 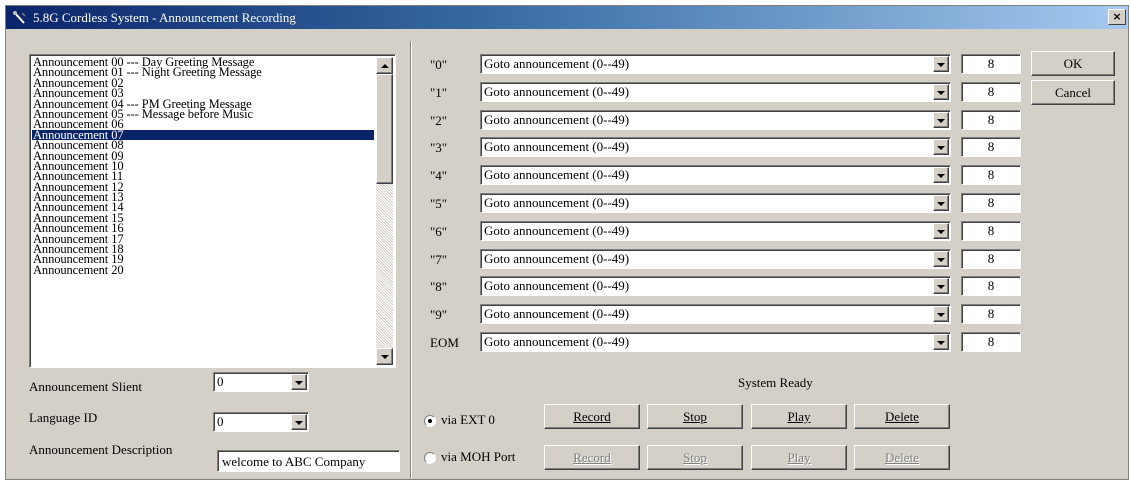 I want to click on stop-label: Stop, so click(x=695, y=416).